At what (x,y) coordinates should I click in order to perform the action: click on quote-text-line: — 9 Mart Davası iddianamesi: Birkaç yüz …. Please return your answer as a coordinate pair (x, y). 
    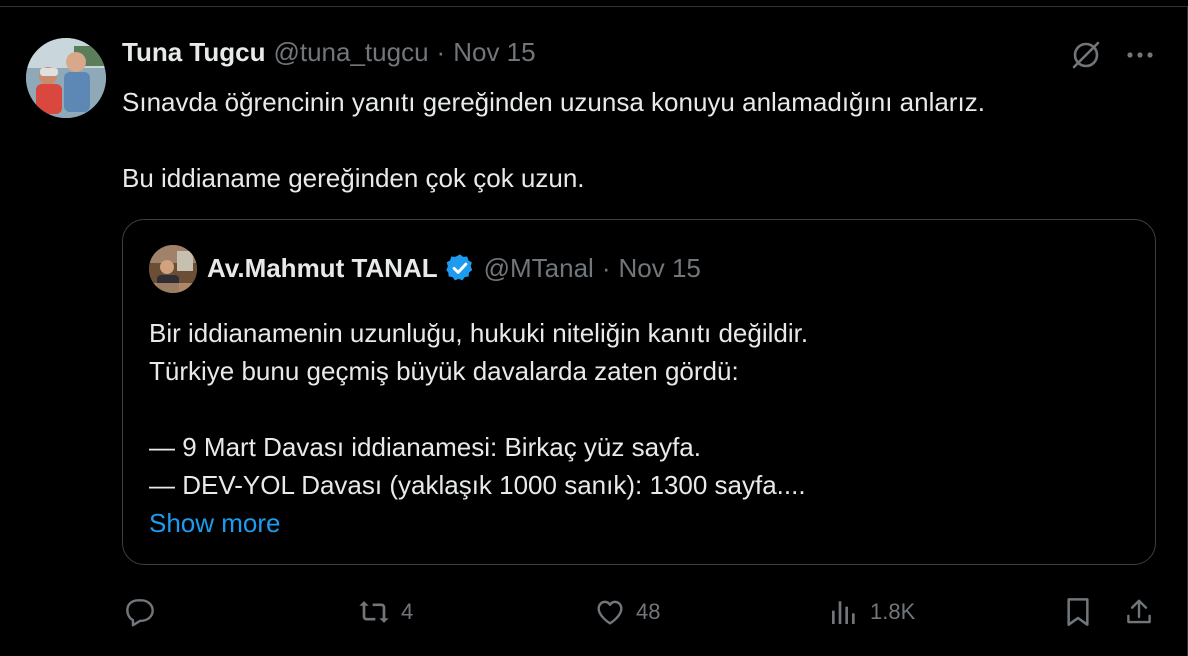
    Looking at the image, I should click on (425, 447).